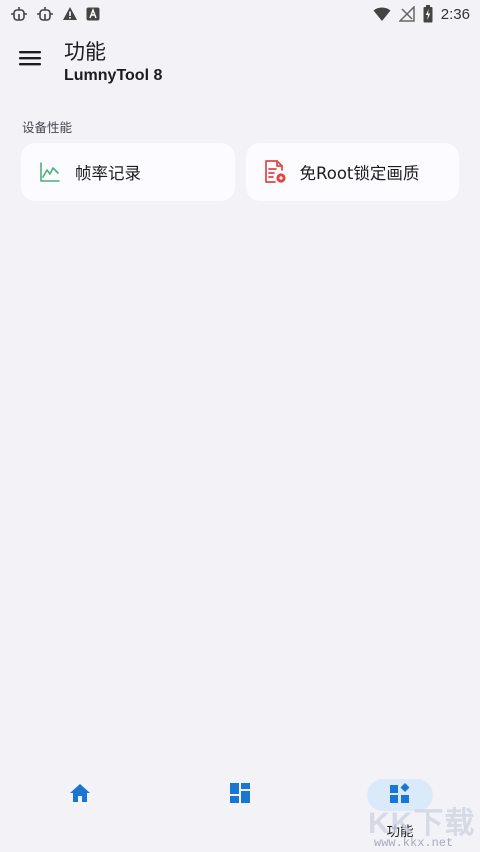 The width and height of the screenshot is (480, 852). Describe the element at coordinates (93, 14) in the screenshot. I see `a-notification-icon` at that location.